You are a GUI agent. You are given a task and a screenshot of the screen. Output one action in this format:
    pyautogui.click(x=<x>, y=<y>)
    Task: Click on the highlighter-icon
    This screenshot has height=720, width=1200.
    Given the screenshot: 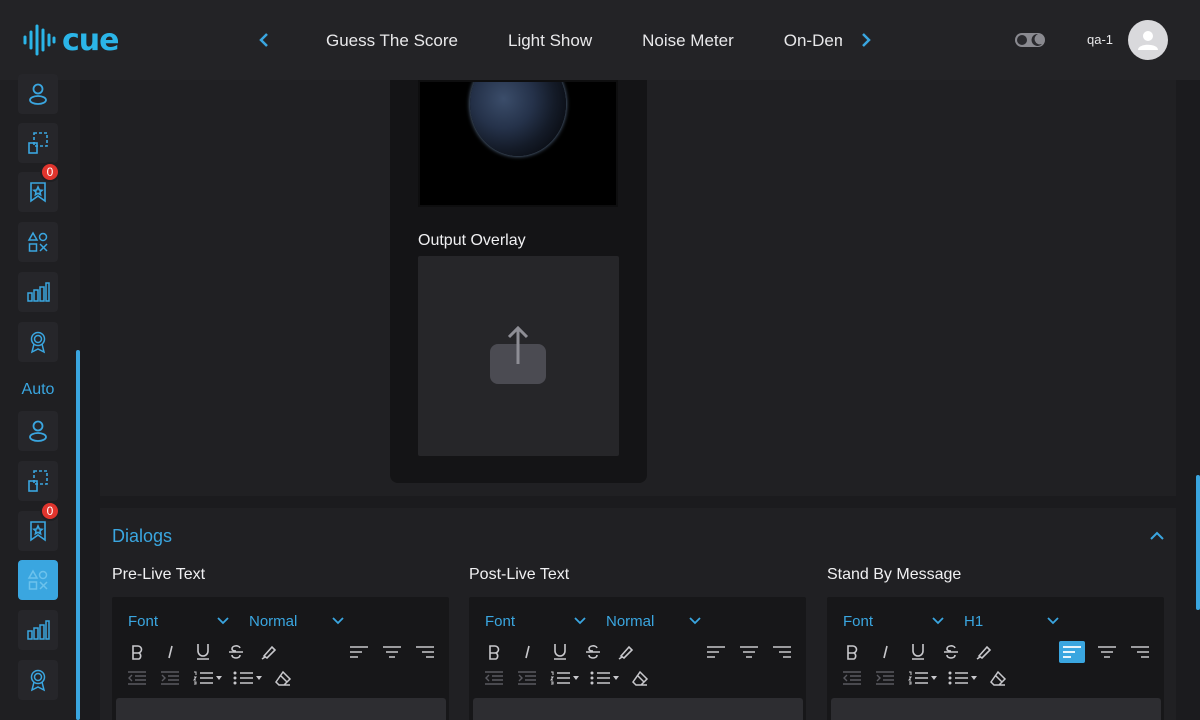 What is the action you would take?
    pyautogui.click(x=626, y=652)
    